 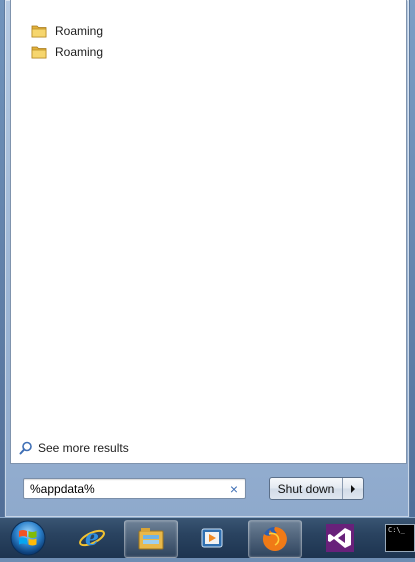 What do you see at coordinates (83, 448) in the screenshot?
I see `see-more-results-label: See more results` at bounding box center [83, 448].